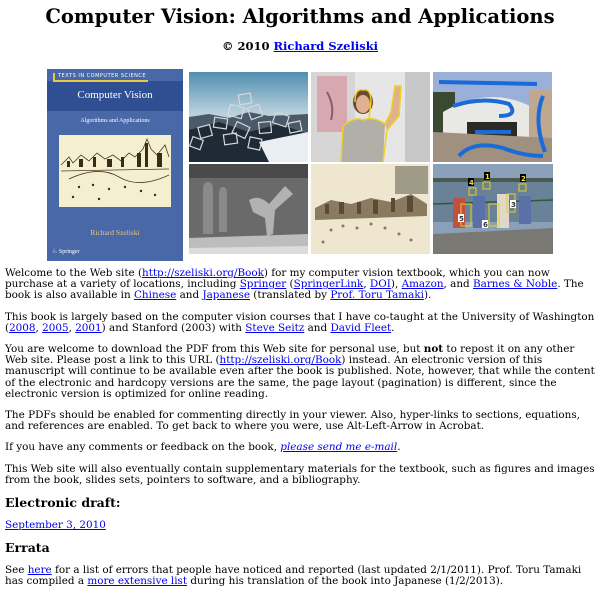 Image resolution: width=600 pixels, height=600 pixels. I want to click on emphasis-not: not, so click(433, 349).